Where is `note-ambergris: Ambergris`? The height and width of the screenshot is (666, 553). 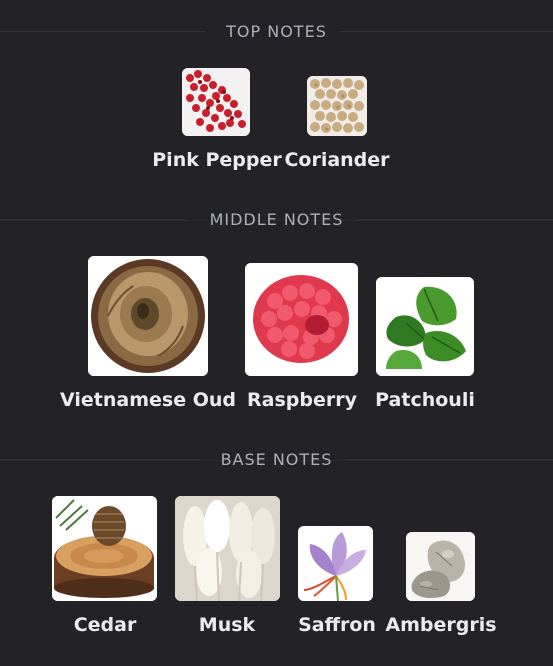
note-ambergris: Ambergris is located at coordinates (441, 569).